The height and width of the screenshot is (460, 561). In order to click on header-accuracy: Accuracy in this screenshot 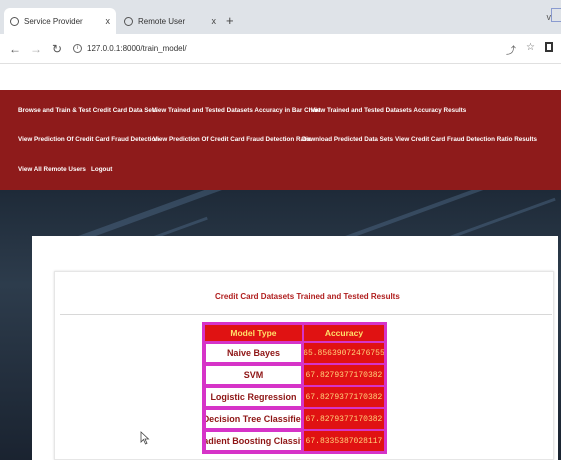, I will do `click(343, 333)`.